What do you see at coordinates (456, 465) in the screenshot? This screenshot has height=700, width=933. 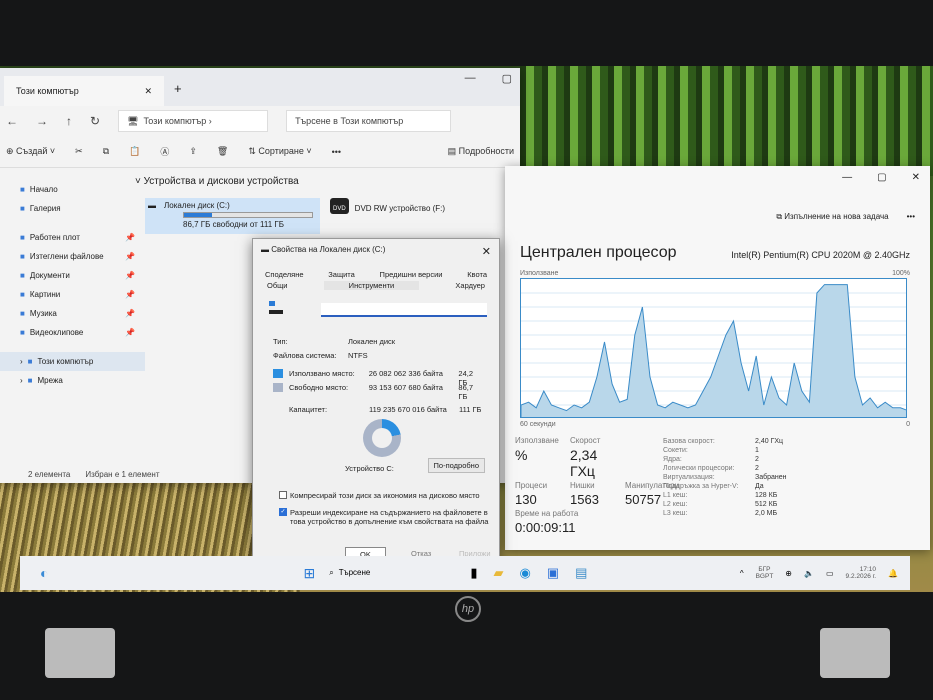 I see `disk-cleanup-details-button: По-подробно` at bounding box center [456, 465].